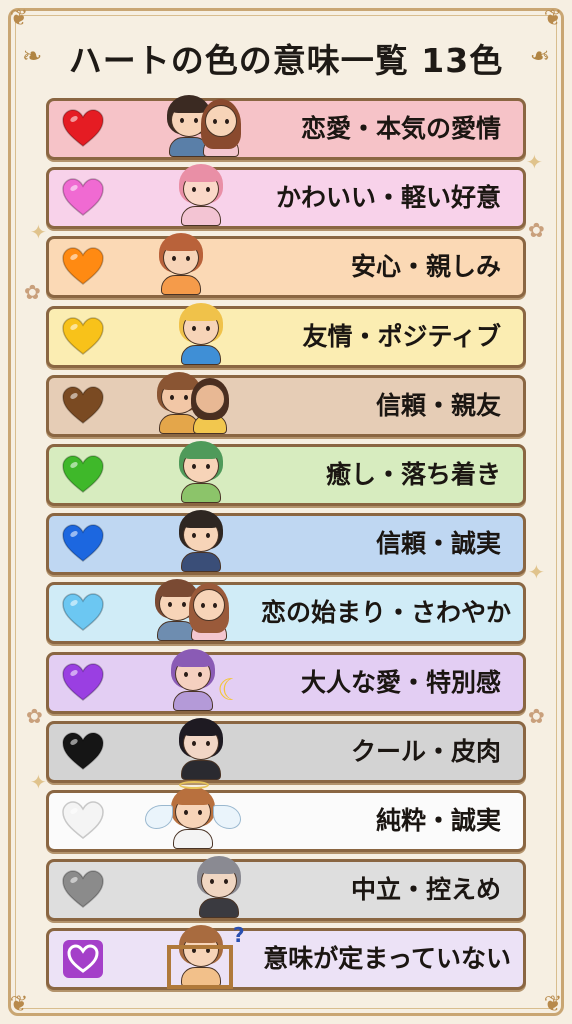 The height and width of the screenshot is (1024, 572). Describe the element at coordinates (83, 683) in the screenshot. I see `purple-heart-icon` at that location.